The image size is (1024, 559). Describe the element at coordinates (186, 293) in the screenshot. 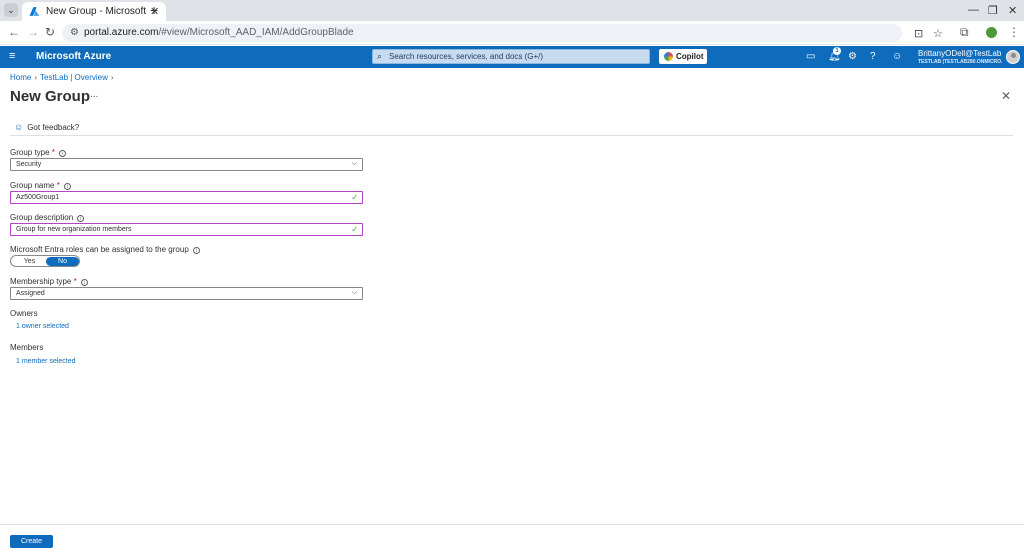

I see `membership-type-select: Assigned ⌵` at that location.